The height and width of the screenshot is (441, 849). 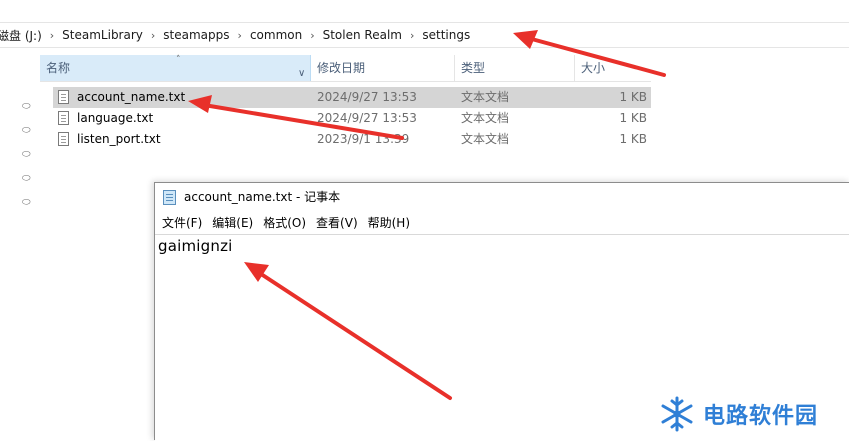 I want to click on file-date: 2023/9/1 13:39, so click(x=363, y=139).